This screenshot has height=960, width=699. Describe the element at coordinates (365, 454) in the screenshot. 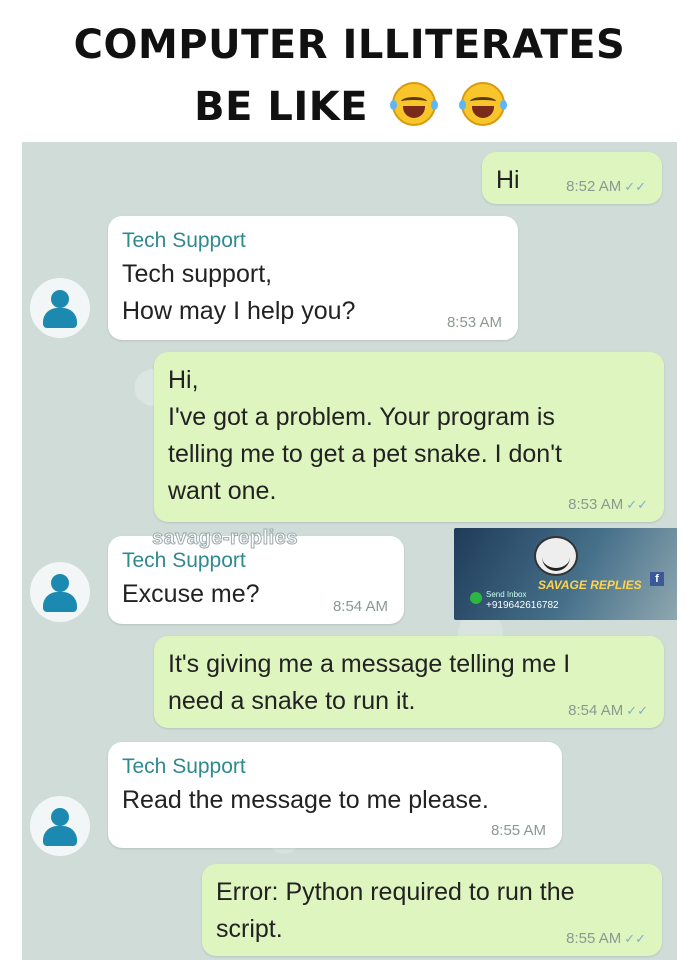

I see `message-line: telling me to get a pet snake. I don't` at that location.